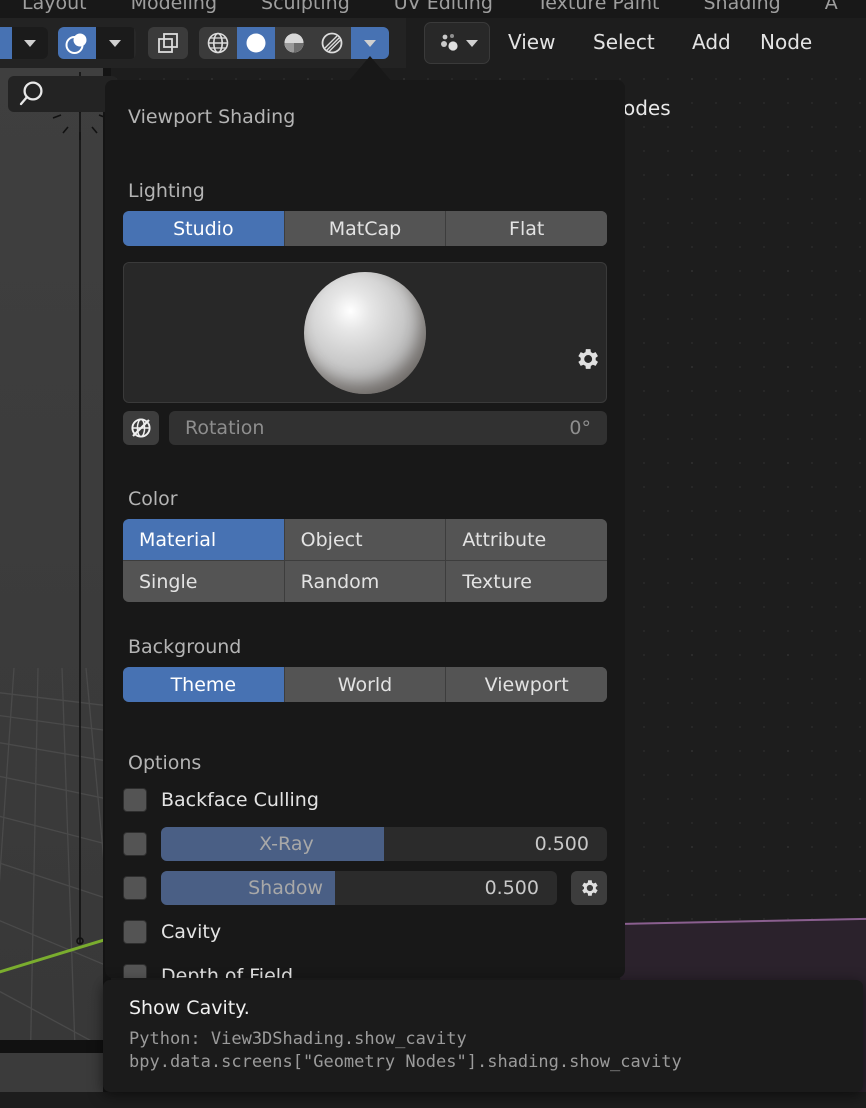  What do you see at coordinates (153, 499) in the screenshot?
I see `color-section-label: Color` at bounding box center [153, 499].